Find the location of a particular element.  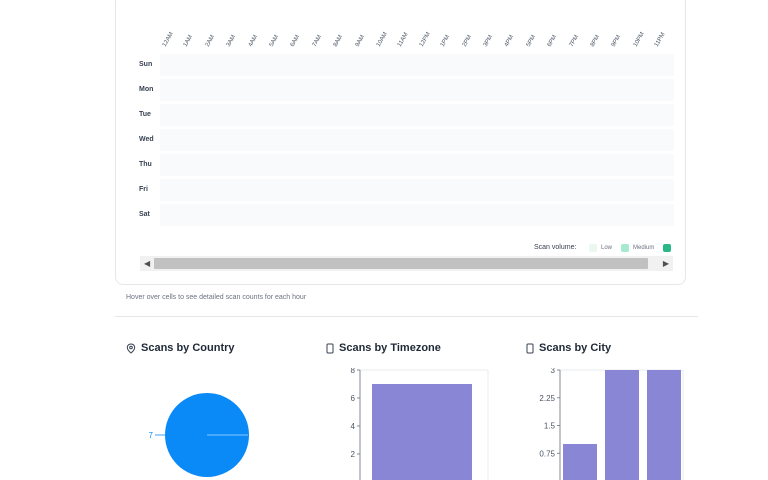

timezone-title-text: Scans by Timezone is located at coordinates (390, 348).